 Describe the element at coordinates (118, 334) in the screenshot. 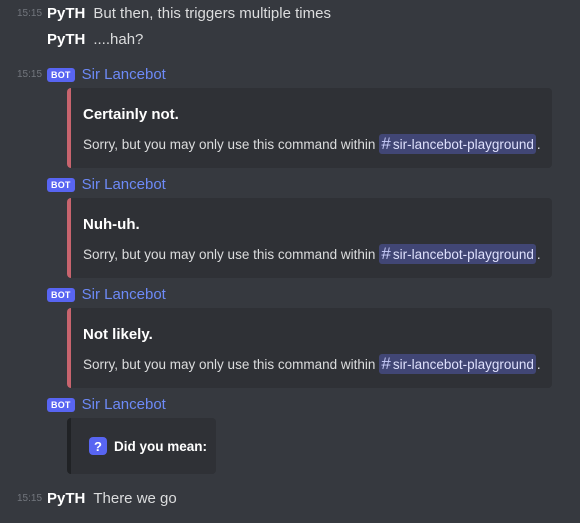

I see `embed-title: Not likely.` at that location.